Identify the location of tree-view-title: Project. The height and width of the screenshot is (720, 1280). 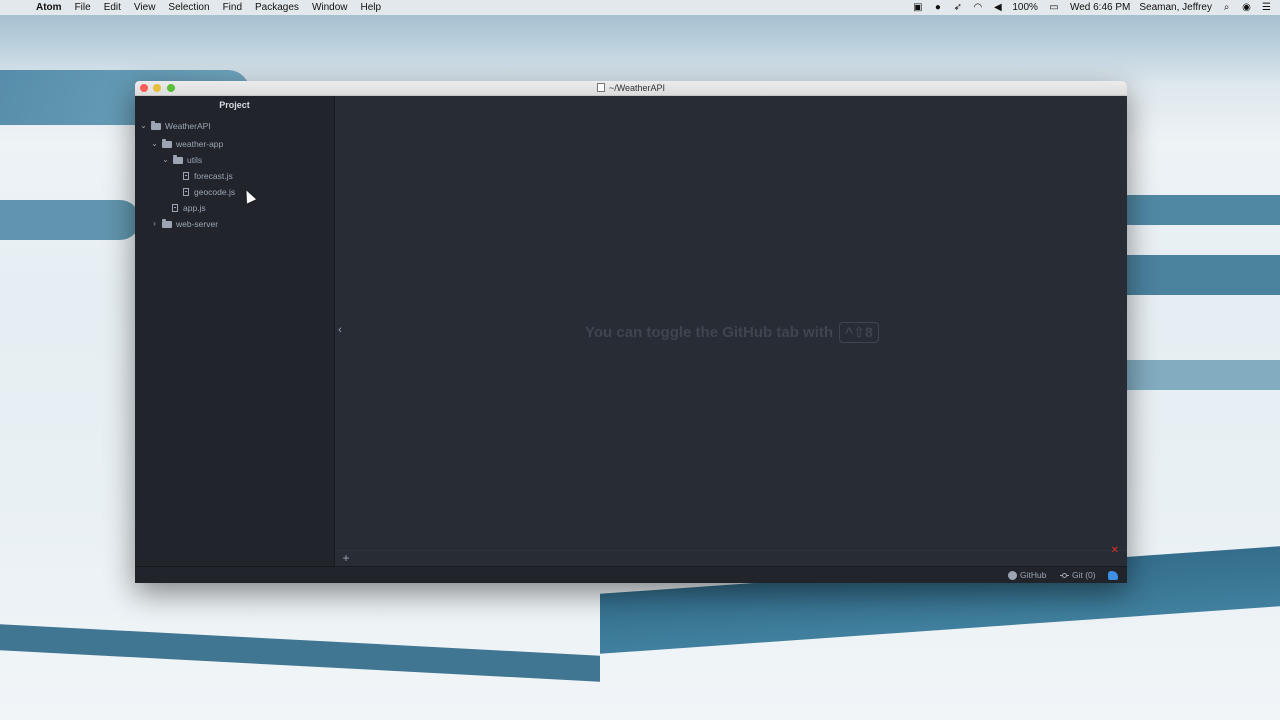
(234, 105).